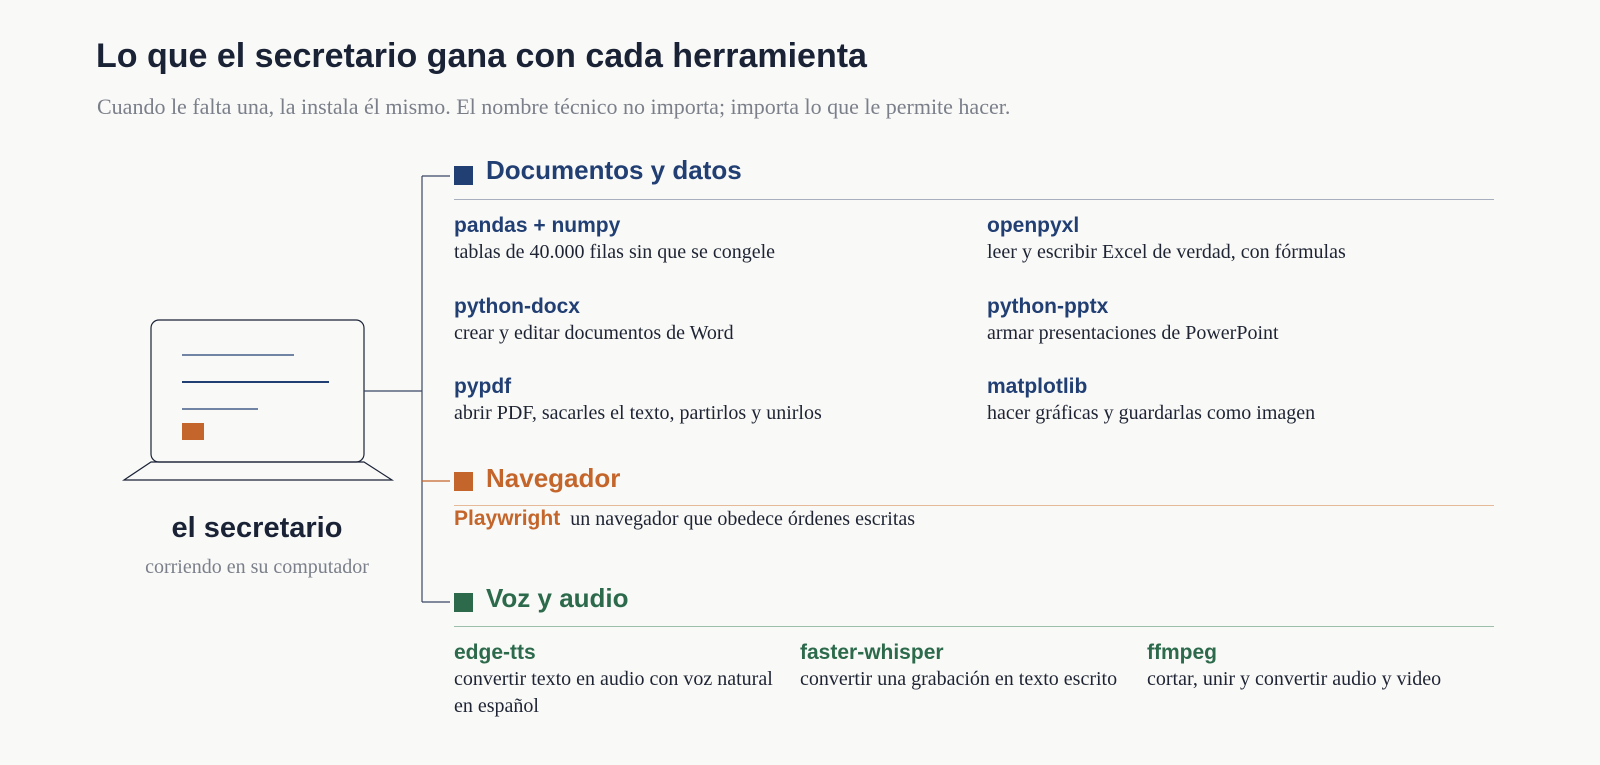 The image size is (1600, 765). Describe the element at coordinates (507, 518) in the screenshot. I see `tool-name: Playwright` at that location.